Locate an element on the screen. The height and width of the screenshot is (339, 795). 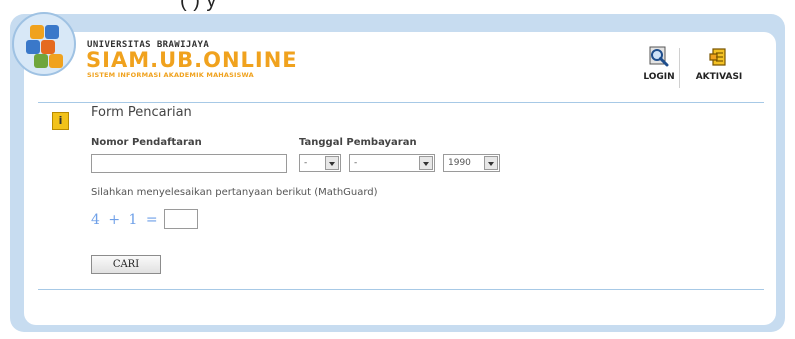
cari-button: CARI is located at coordinates (126, 264).